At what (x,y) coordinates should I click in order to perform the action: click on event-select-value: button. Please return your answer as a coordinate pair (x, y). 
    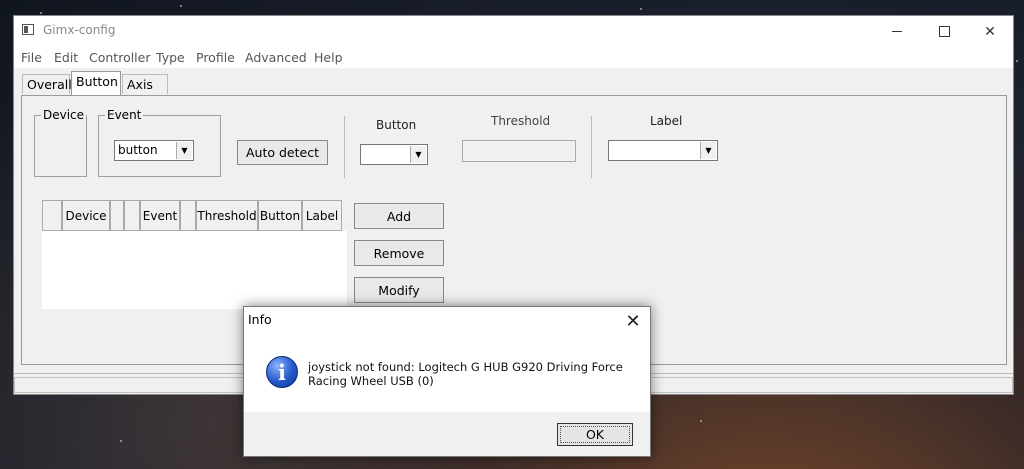
    Looking at the image, I should click on (138, 150).